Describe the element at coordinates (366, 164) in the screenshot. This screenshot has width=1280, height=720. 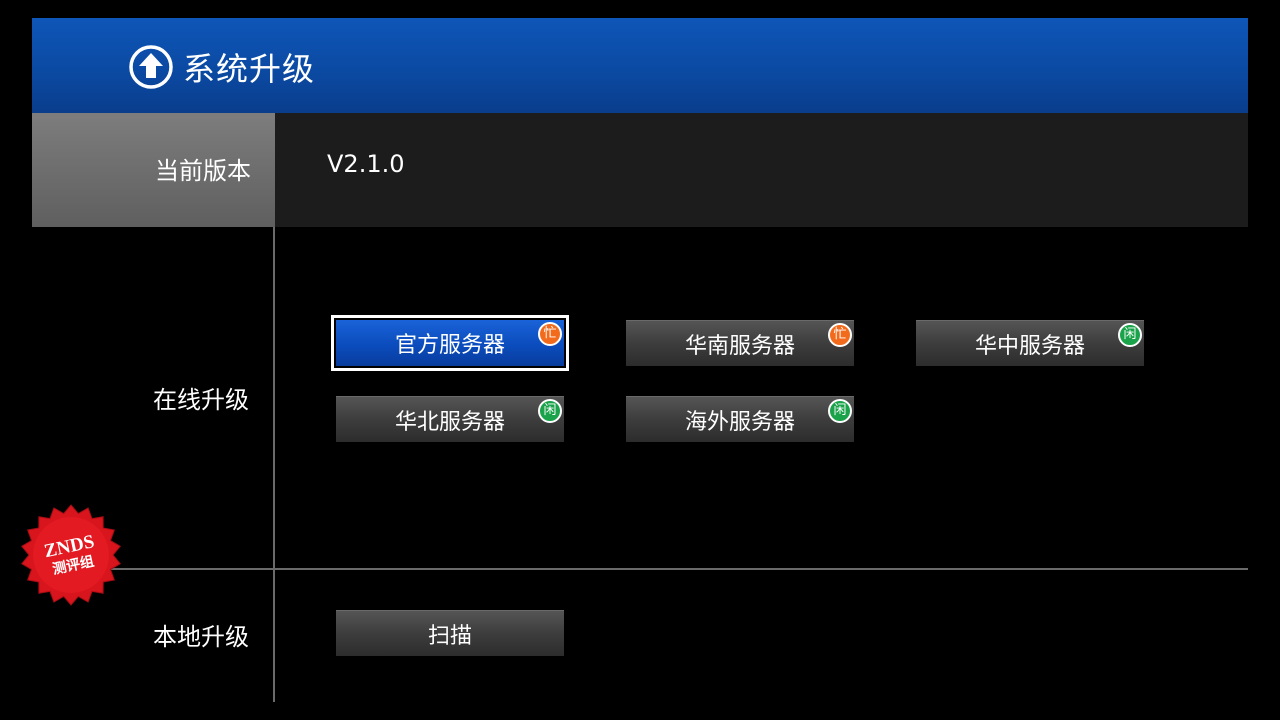
I see `current-version-value: V2.1.0` at that location.